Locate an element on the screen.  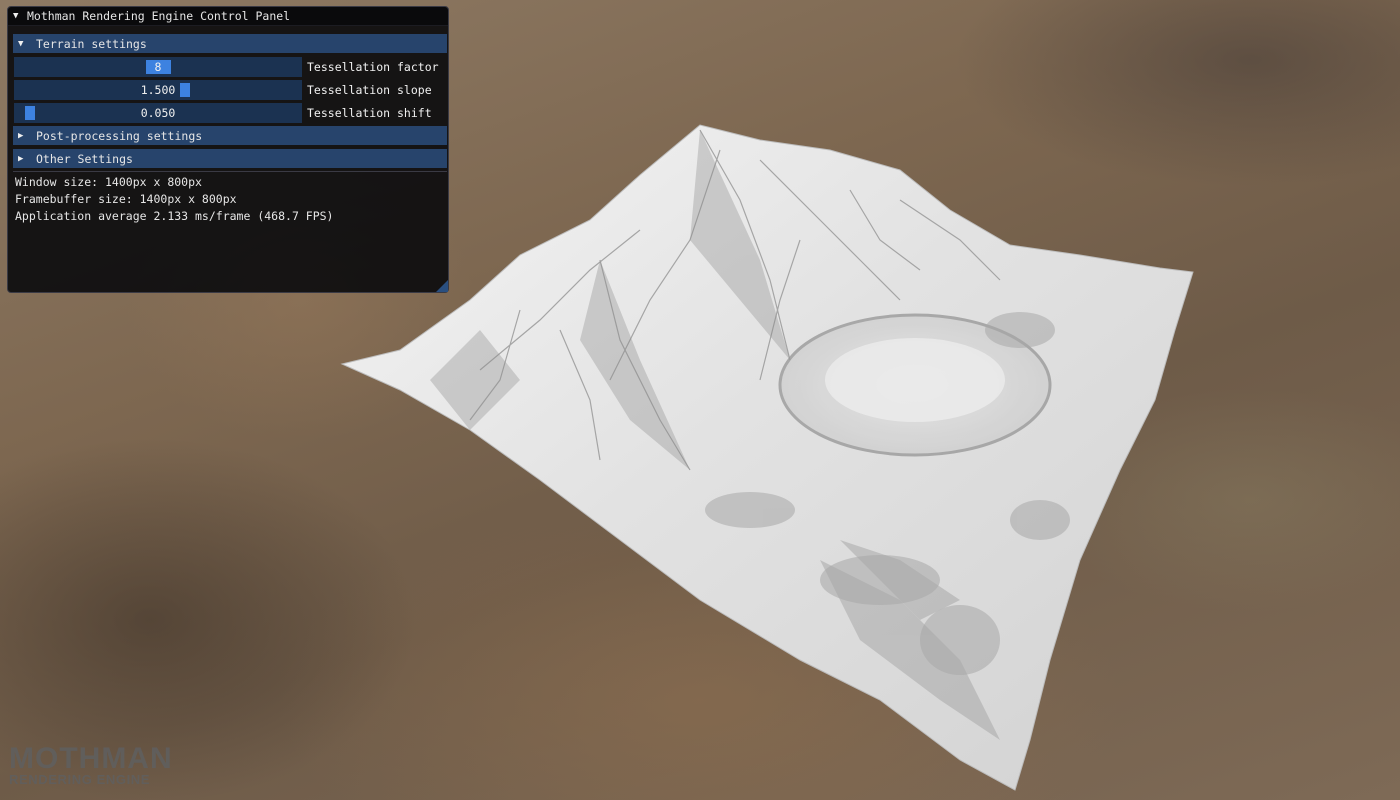
slider-value: 0.050 is located at coordinates (158, 113).